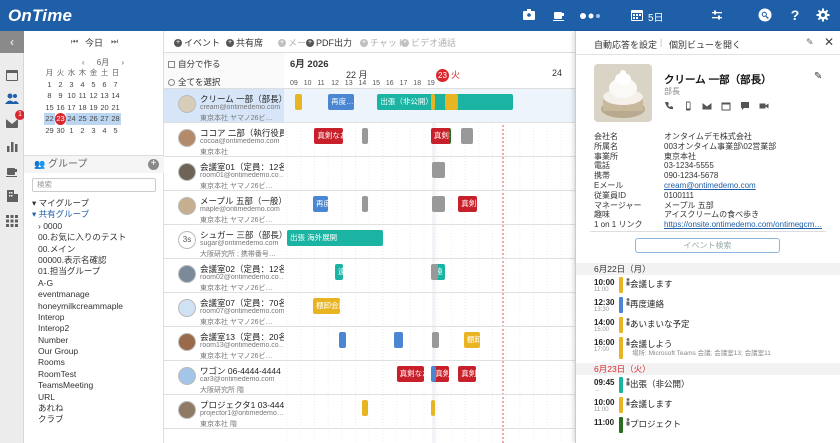  I want to click on edit-icon: ✎, so click(818, 76).